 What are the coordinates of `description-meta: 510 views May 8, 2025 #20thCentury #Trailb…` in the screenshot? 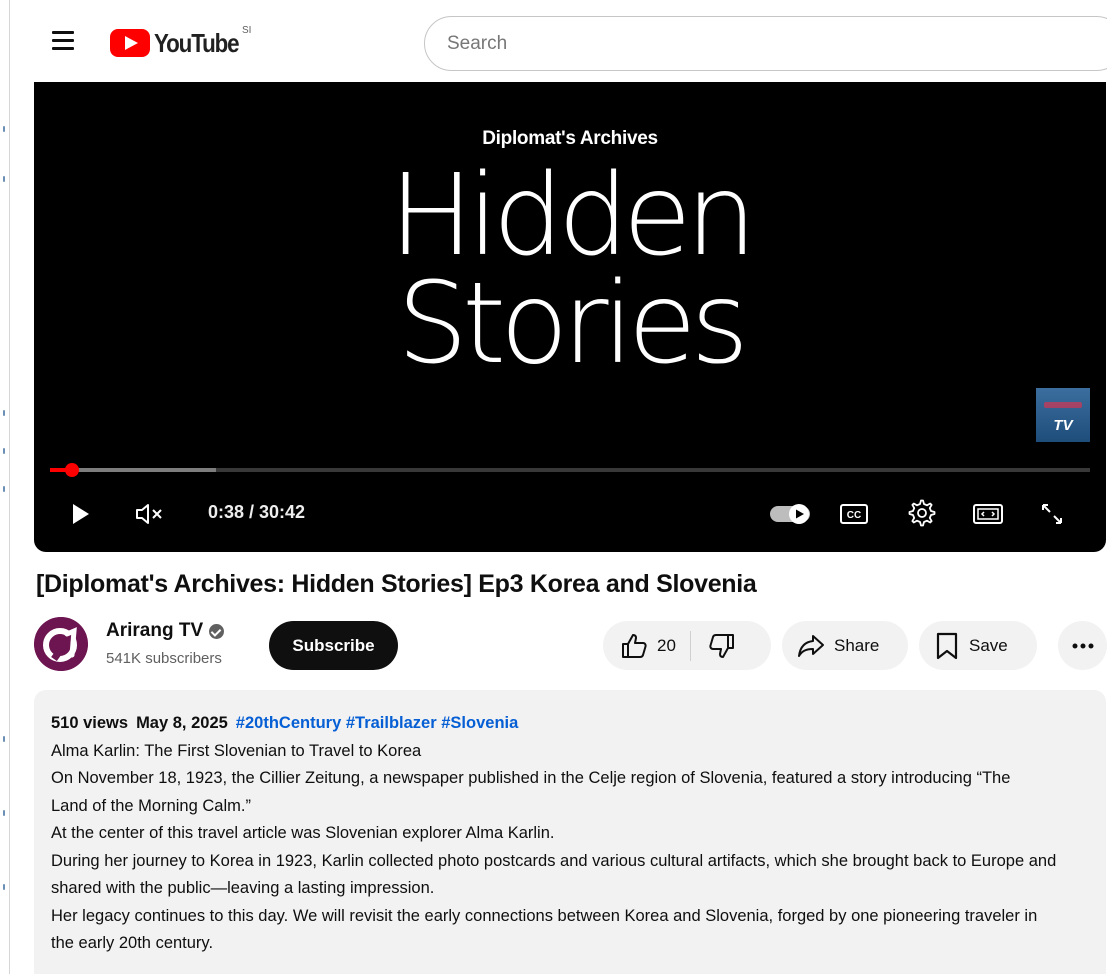 It's located at (578, 724).